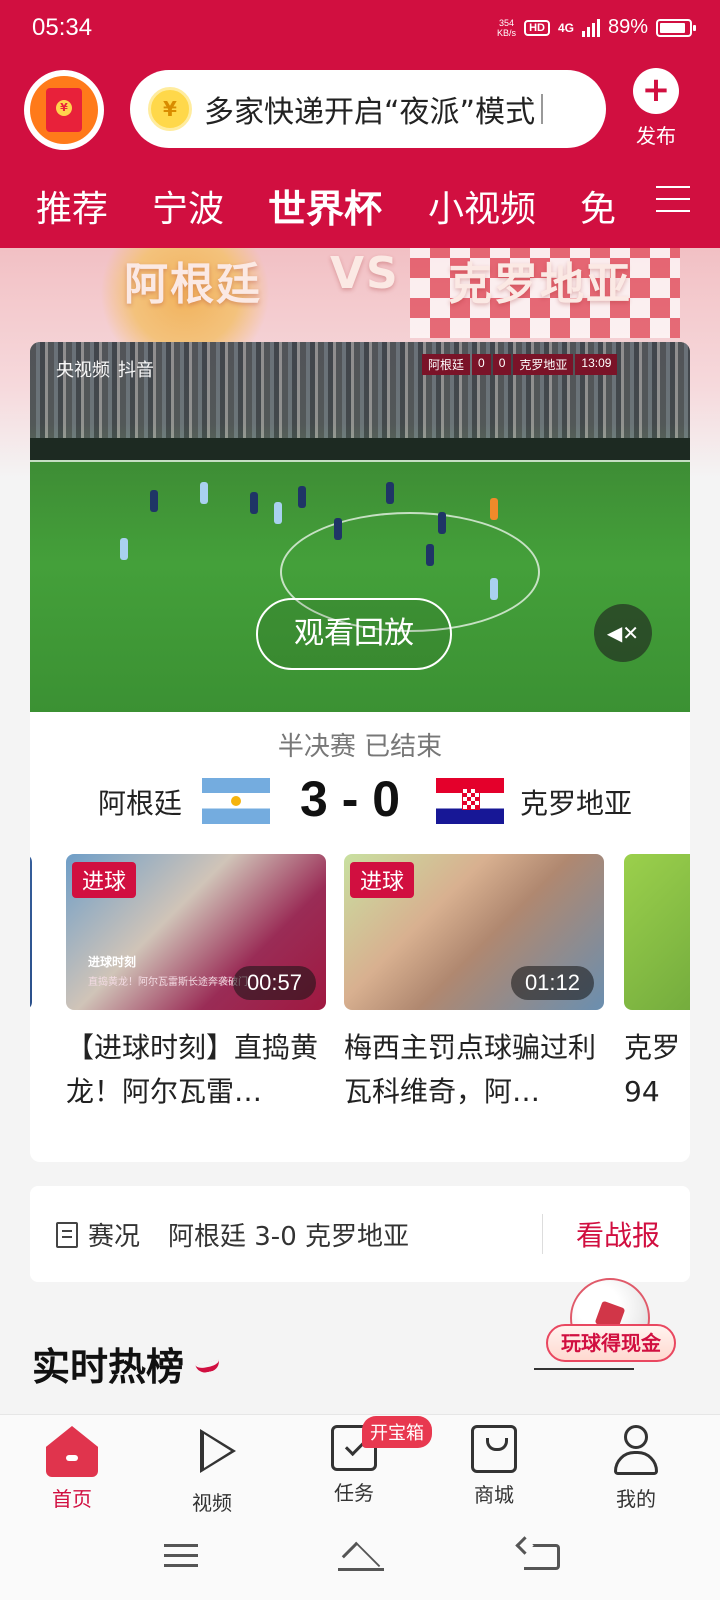 The image size is (720, 1600). I want to click on nav-label: 任务, so click(354, 1493).